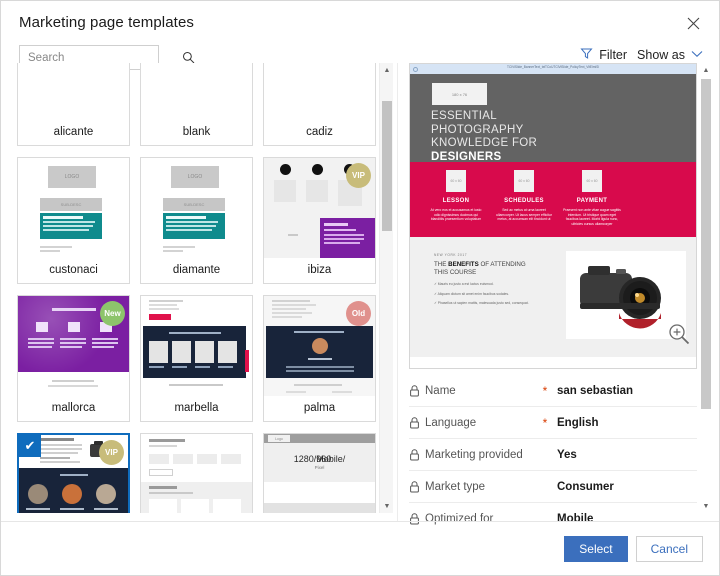 The width and height of the screenshot is (720, 576). What do you see at coordinates (319, 358) in the screenshot?
I see `template-card-palma: Old palma` at bounding box center [319, 358].